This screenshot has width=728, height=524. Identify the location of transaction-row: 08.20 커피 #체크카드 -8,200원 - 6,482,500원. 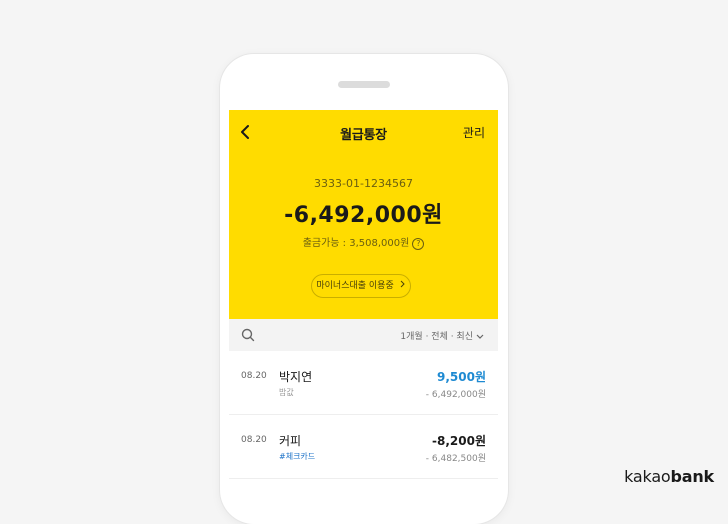
(363, 447).